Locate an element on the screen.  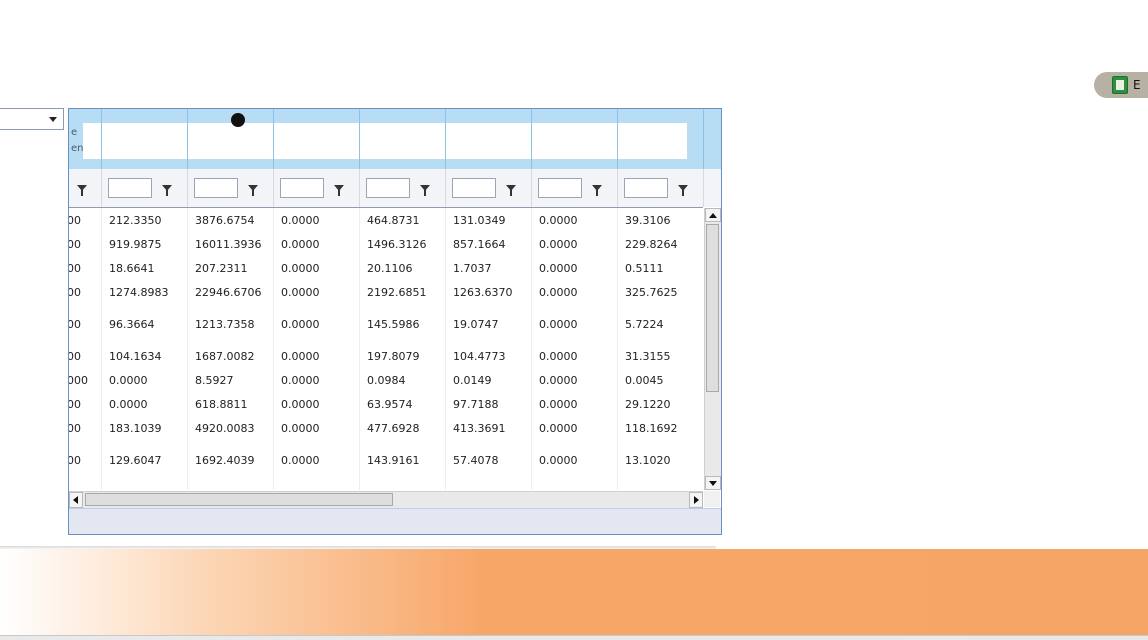
header-hint: e is located at coordinates (74, 132).